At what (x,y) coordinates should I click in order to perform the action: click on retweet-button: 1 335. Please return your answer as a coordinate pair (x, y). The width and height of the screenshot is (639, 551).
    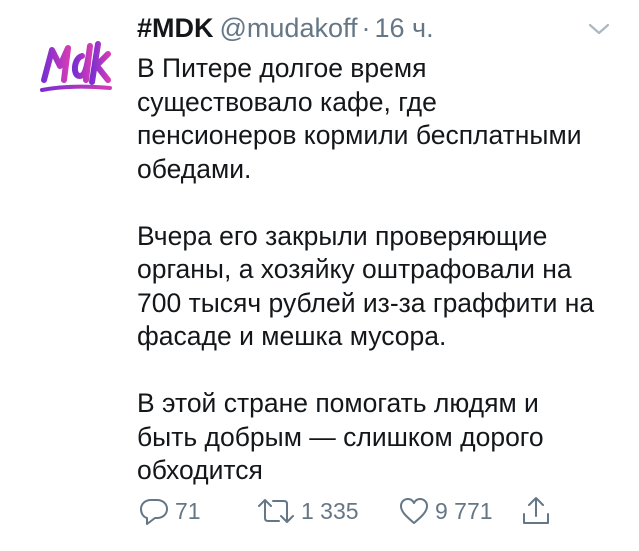
    Looking at the image, I should click on (307, 511).